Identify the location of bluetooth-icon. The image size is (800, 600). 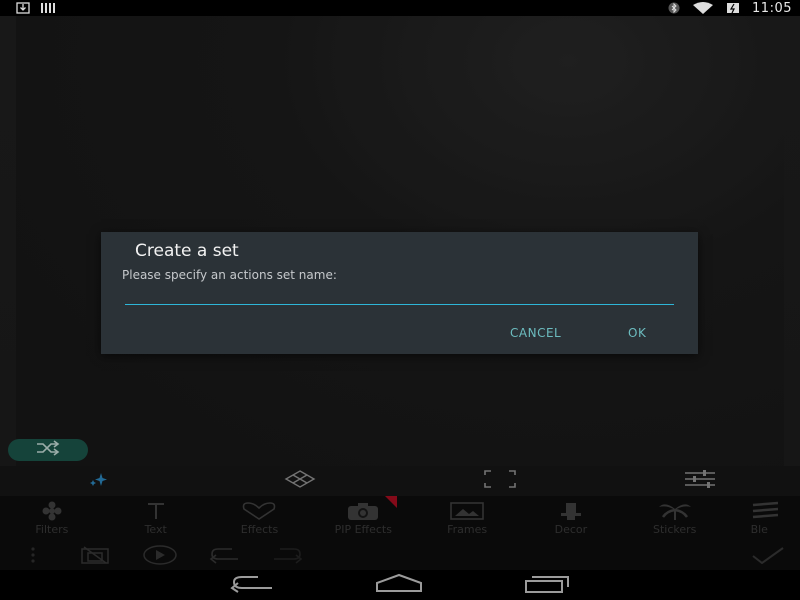
(674, 9).